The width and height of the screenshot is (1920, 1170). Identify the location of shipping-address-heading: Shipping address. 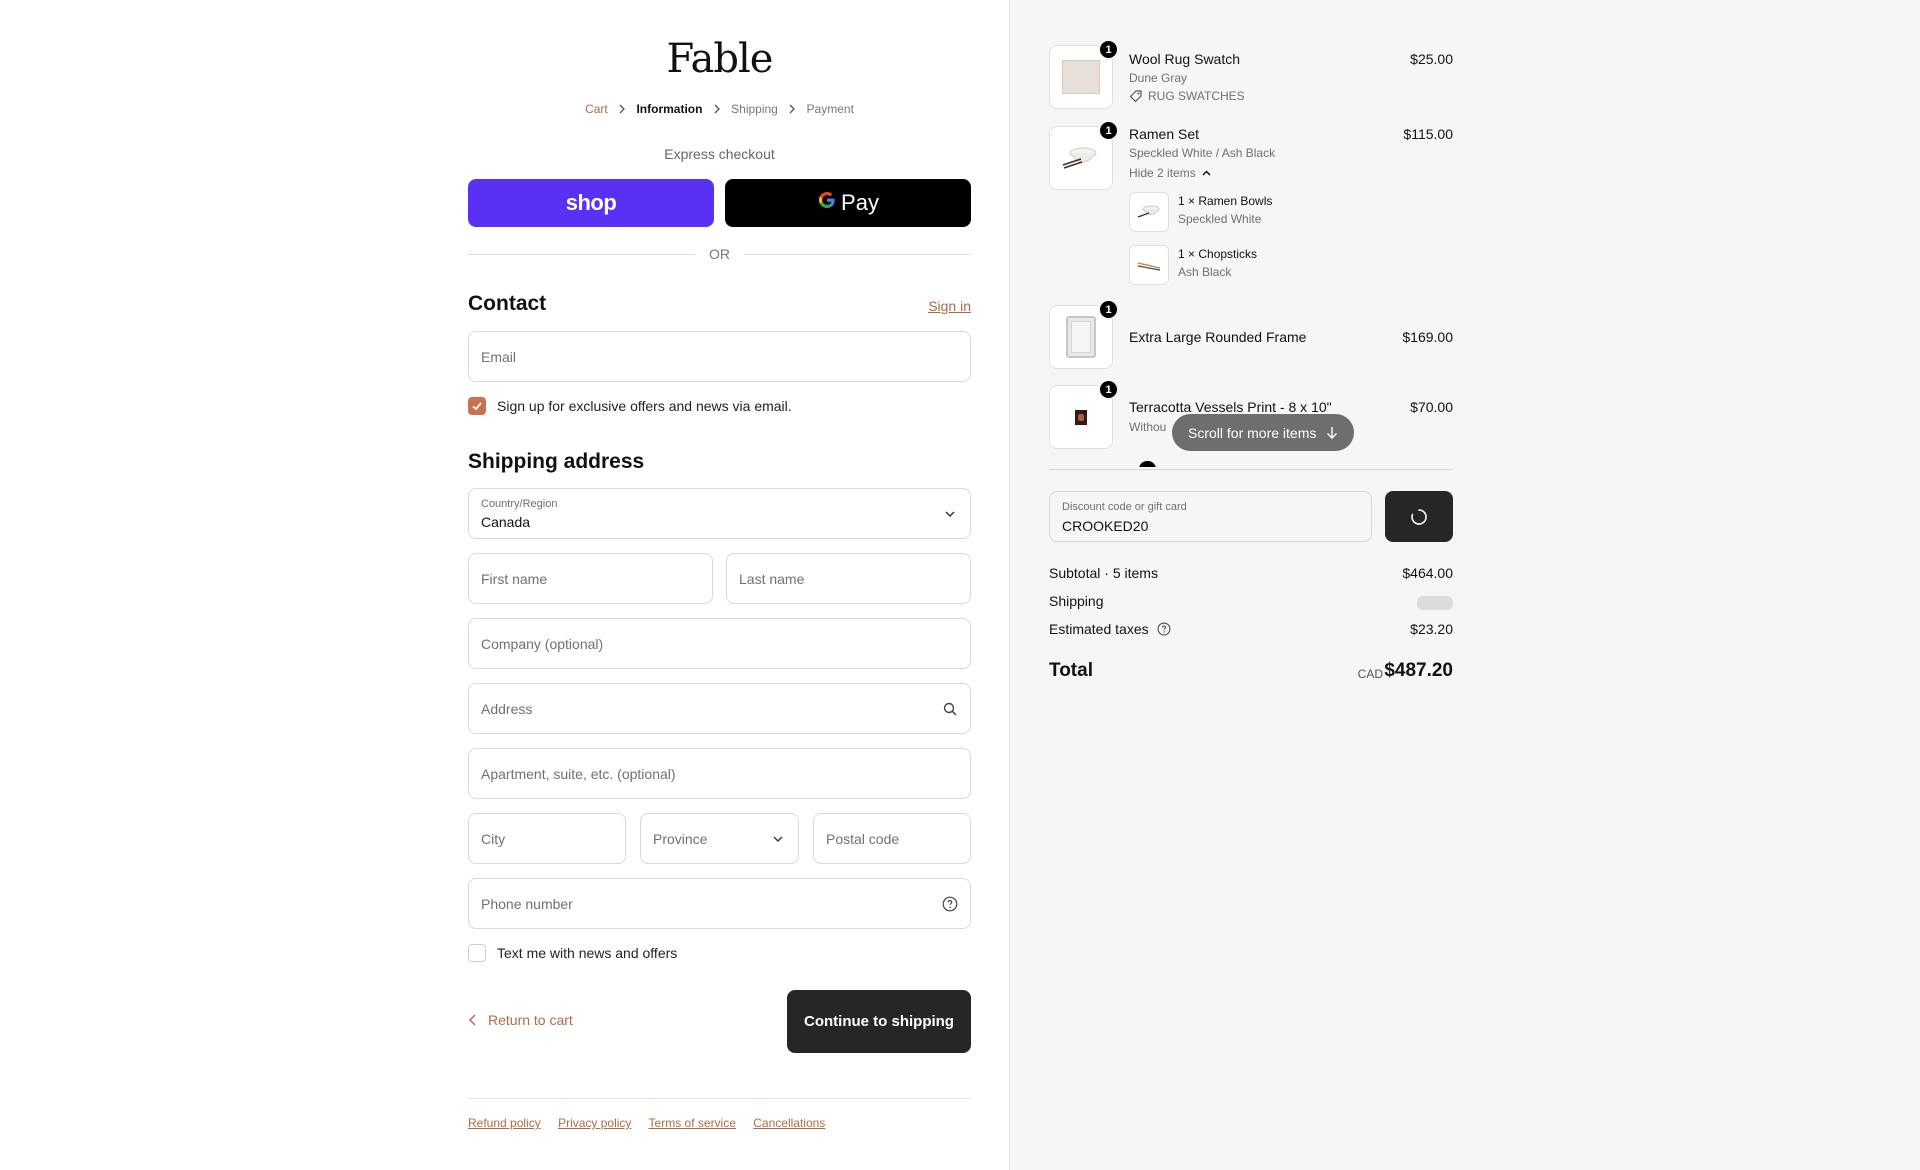
(556, 461).